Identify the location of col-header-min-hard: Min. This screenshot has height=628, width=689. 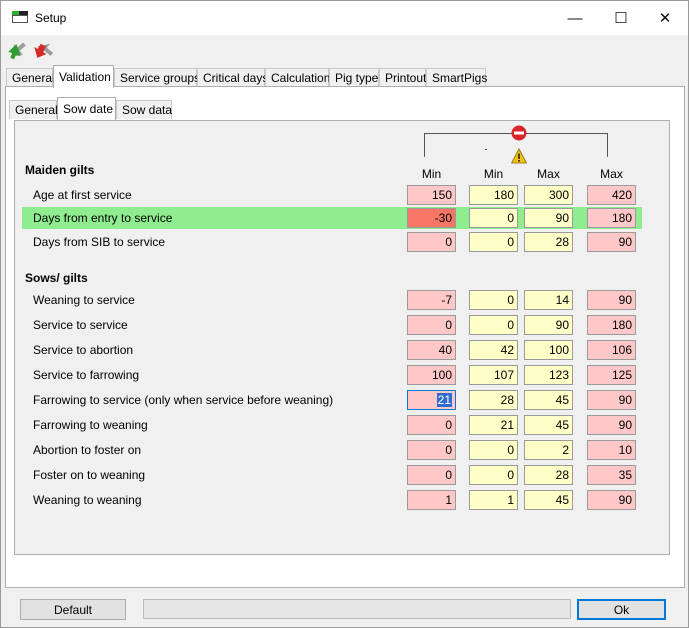
(431, 174).